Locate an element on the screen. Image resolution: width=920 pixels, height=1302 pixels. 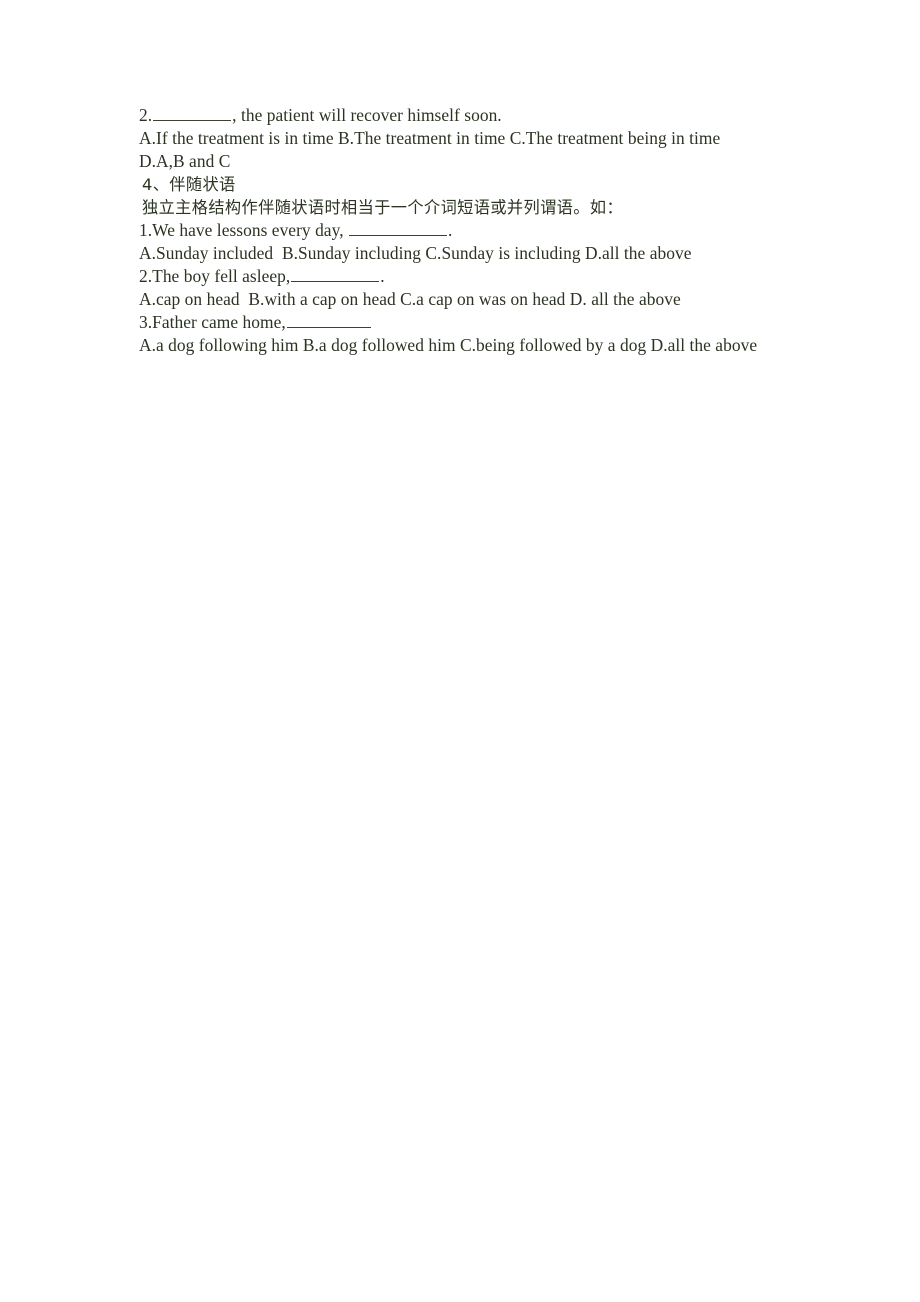
question-2-option-d: D.A,B and C is located at coordinates (185, 161).